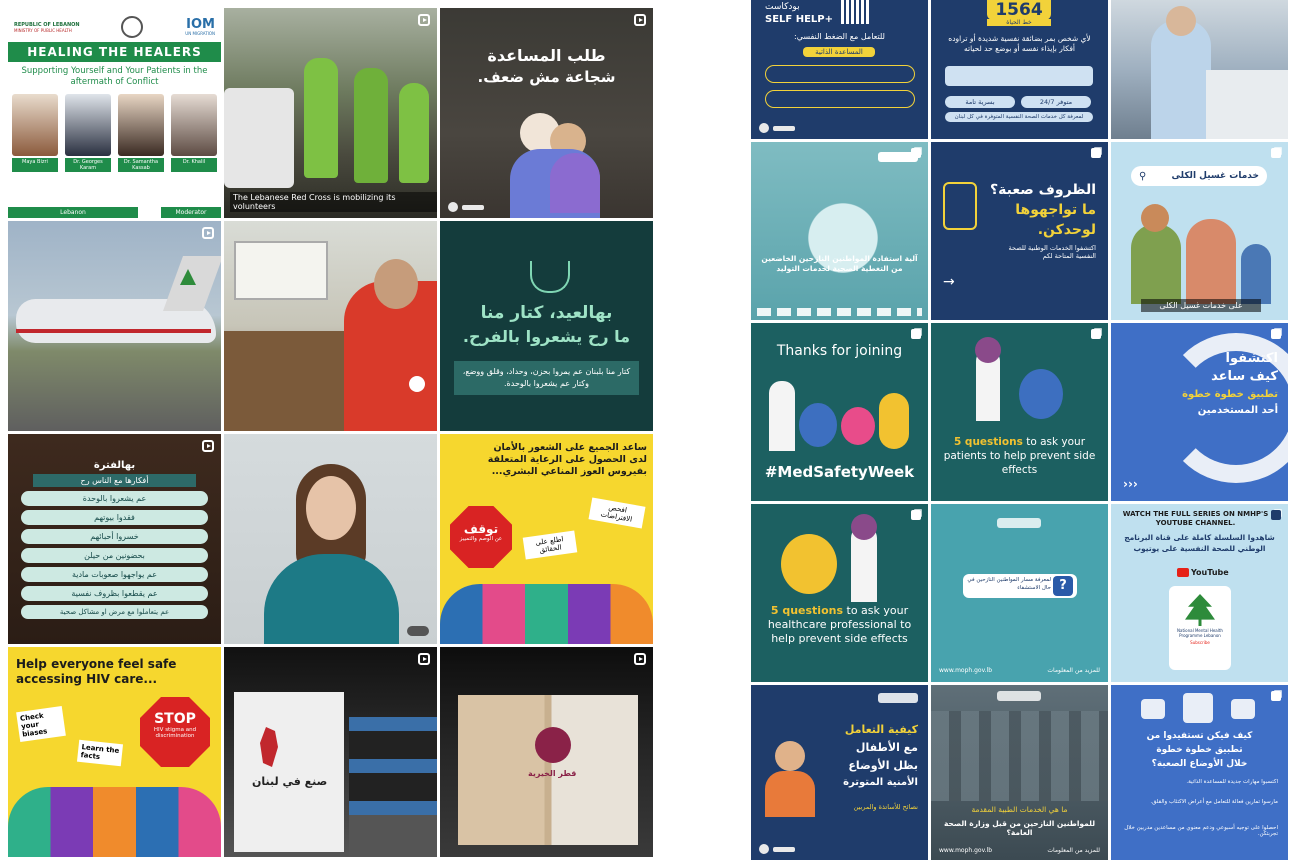 This screenshot has height=862, width=1290. I want to click on aid-box-stack, so click(289, 772).